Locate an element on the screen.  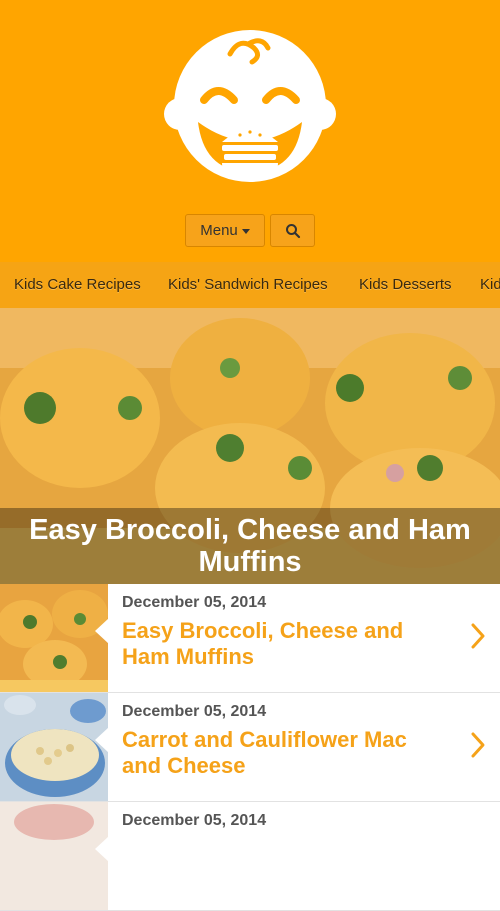
category-link-kids-sandwich: Kids' Sandwich Recipes is located at coordinates (248, 285).